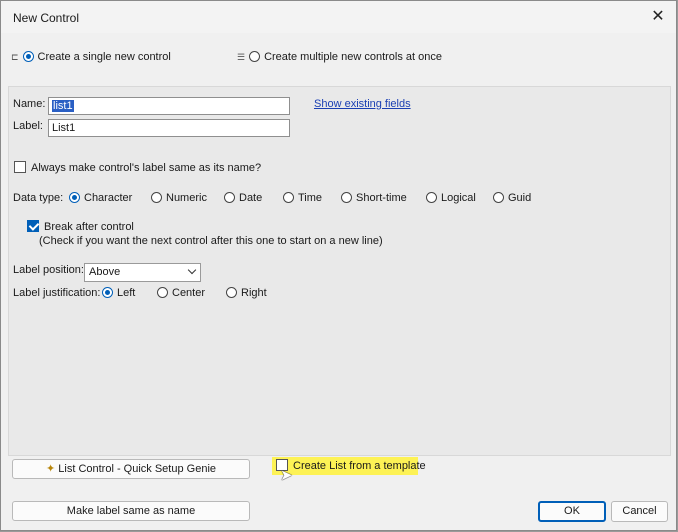 The image size is (678, 532). Describe the element at coordinates (658, 17) in the screenshot. I see `close-icon: ✕` at that location.